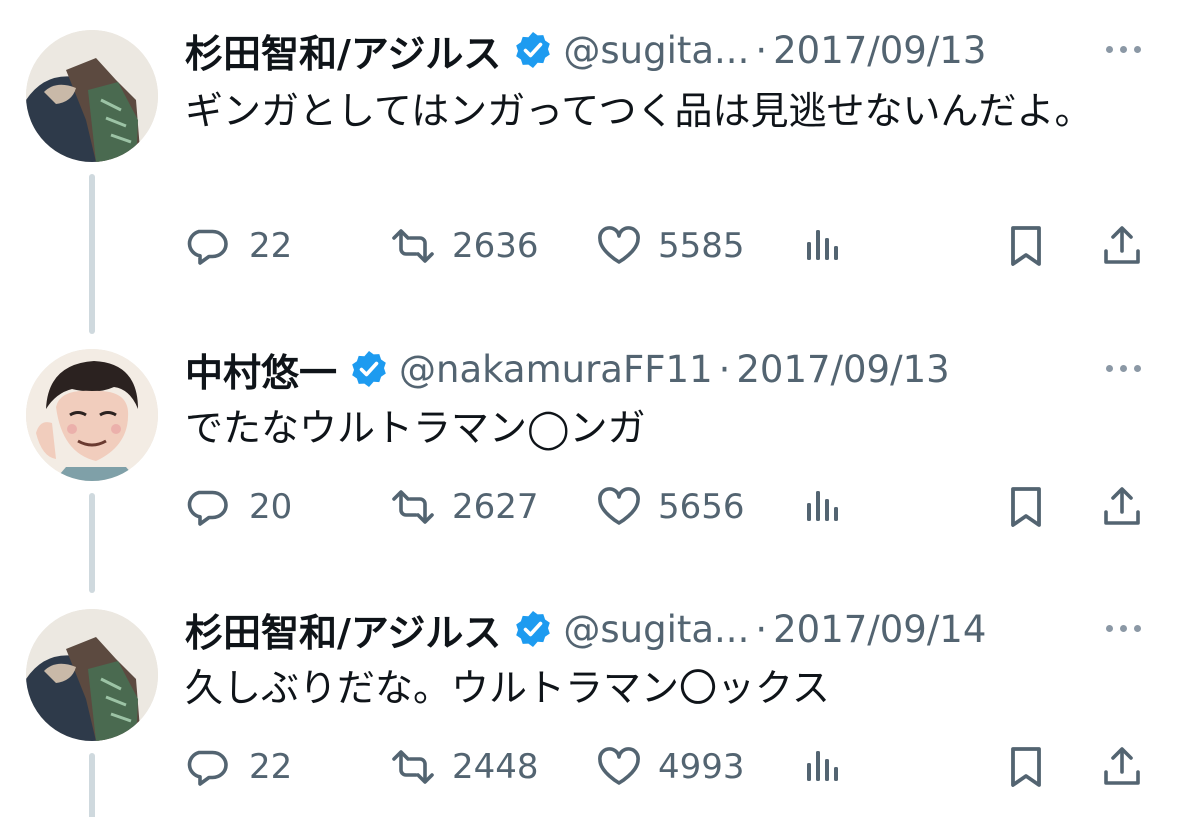 The height and width of the screenshot is (817, 1179). I want to click on action-bar: 22 2448 4993, so click(665, 767).